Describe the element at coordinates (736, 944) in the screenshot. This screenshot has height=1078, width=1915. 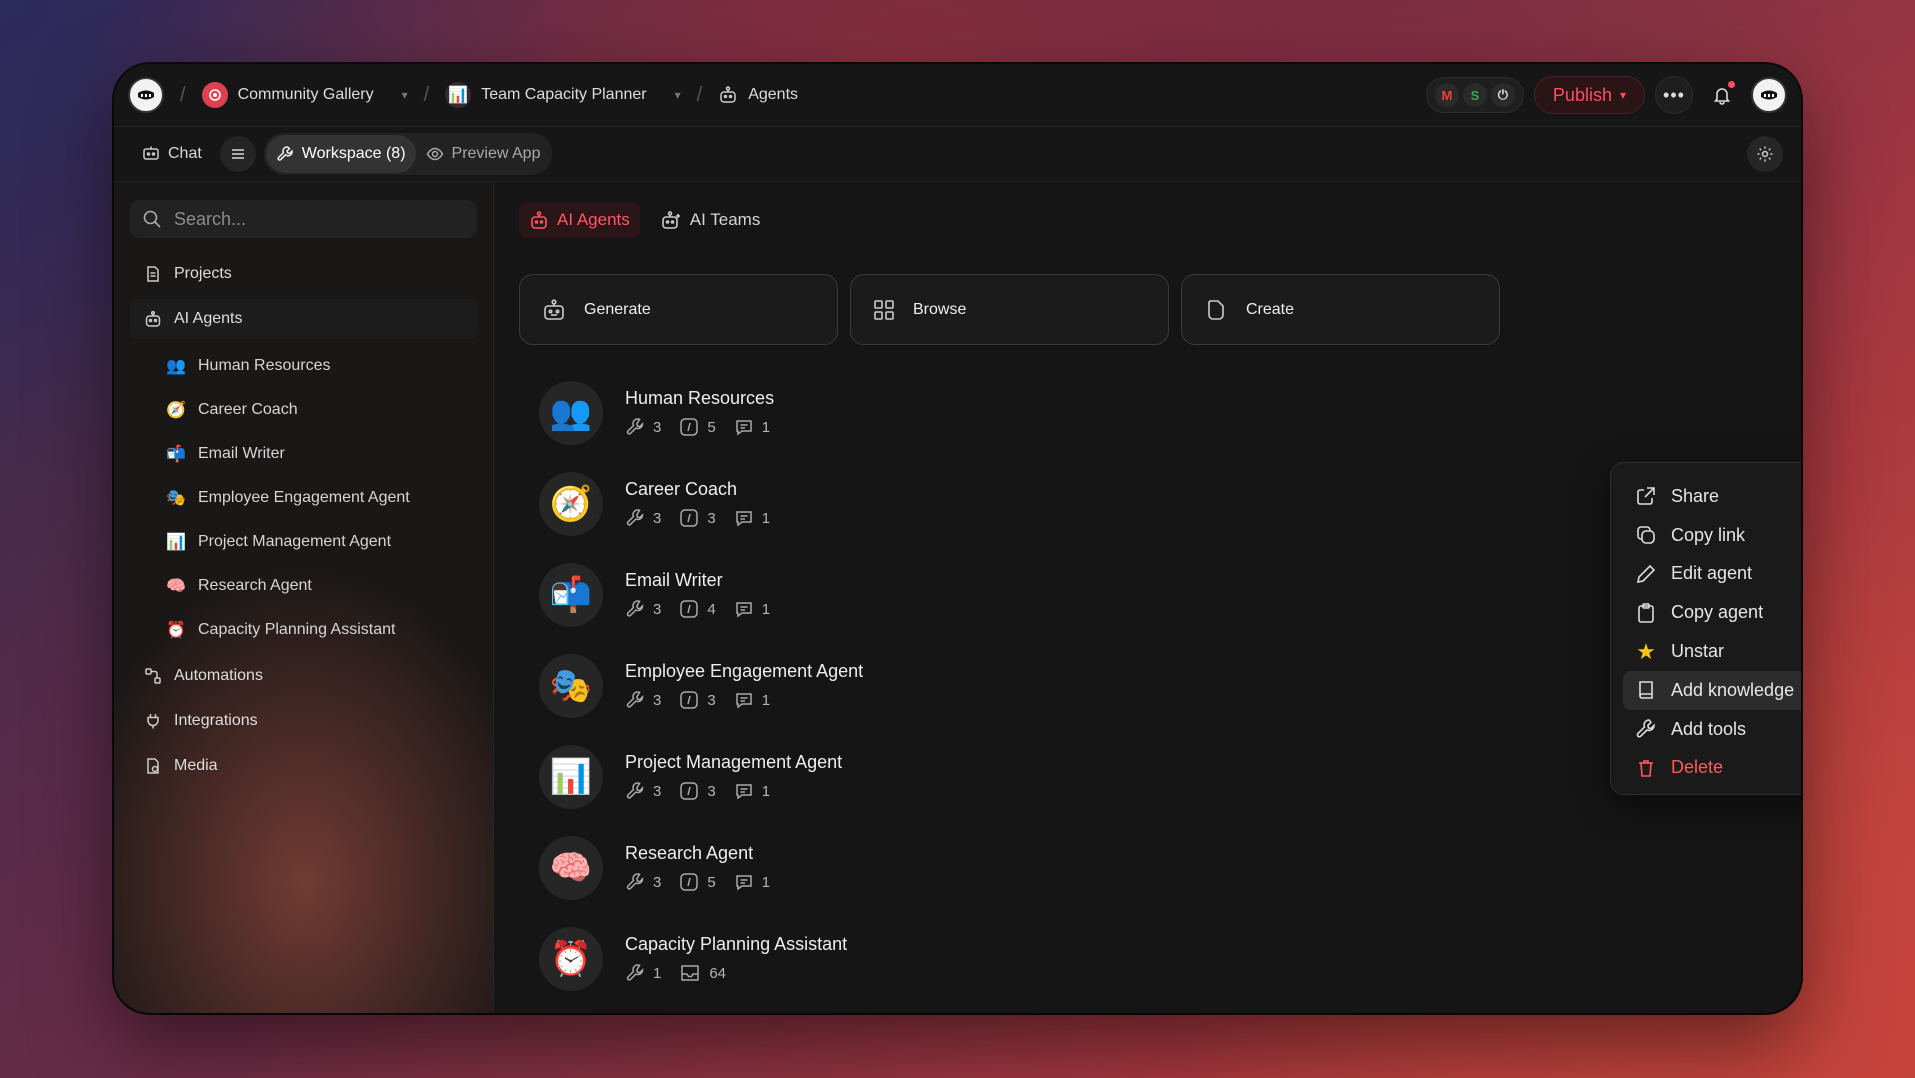
I see `agent-name: Capacity Planning Assistant` at that location.